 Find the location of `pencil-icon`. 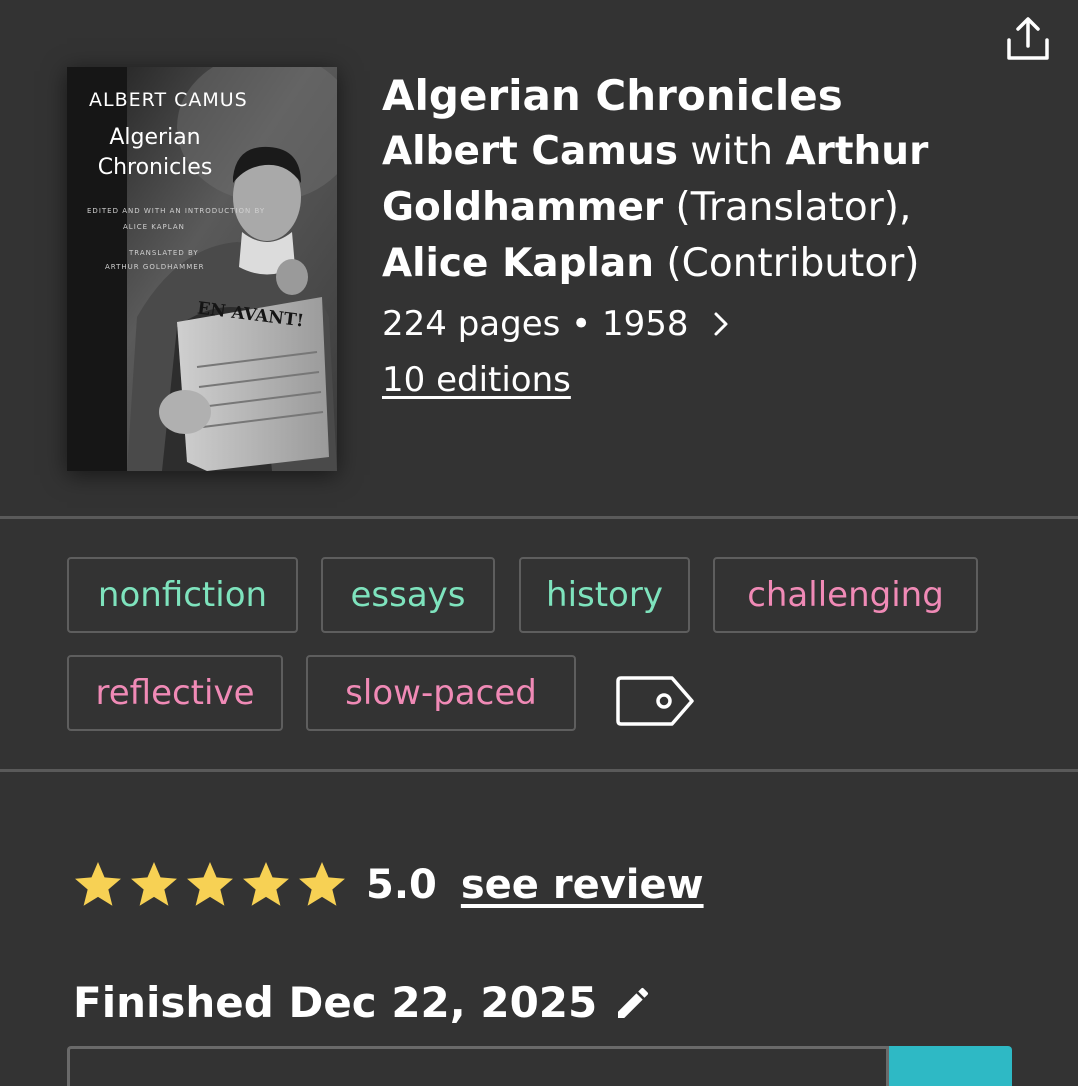

pencil-icon is located at coordinates (633, 1003).